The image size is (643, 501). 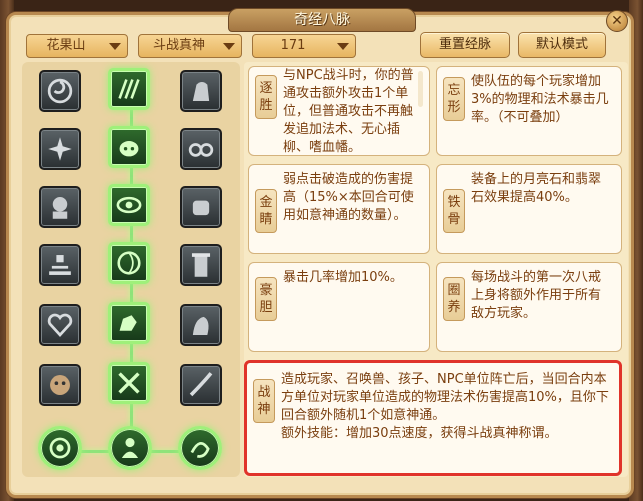 What do you see at coordinates (178, 45) in the screenshot?
I see `technique-dropdown-value: 斗战真神` at bounding box center [178, 45].